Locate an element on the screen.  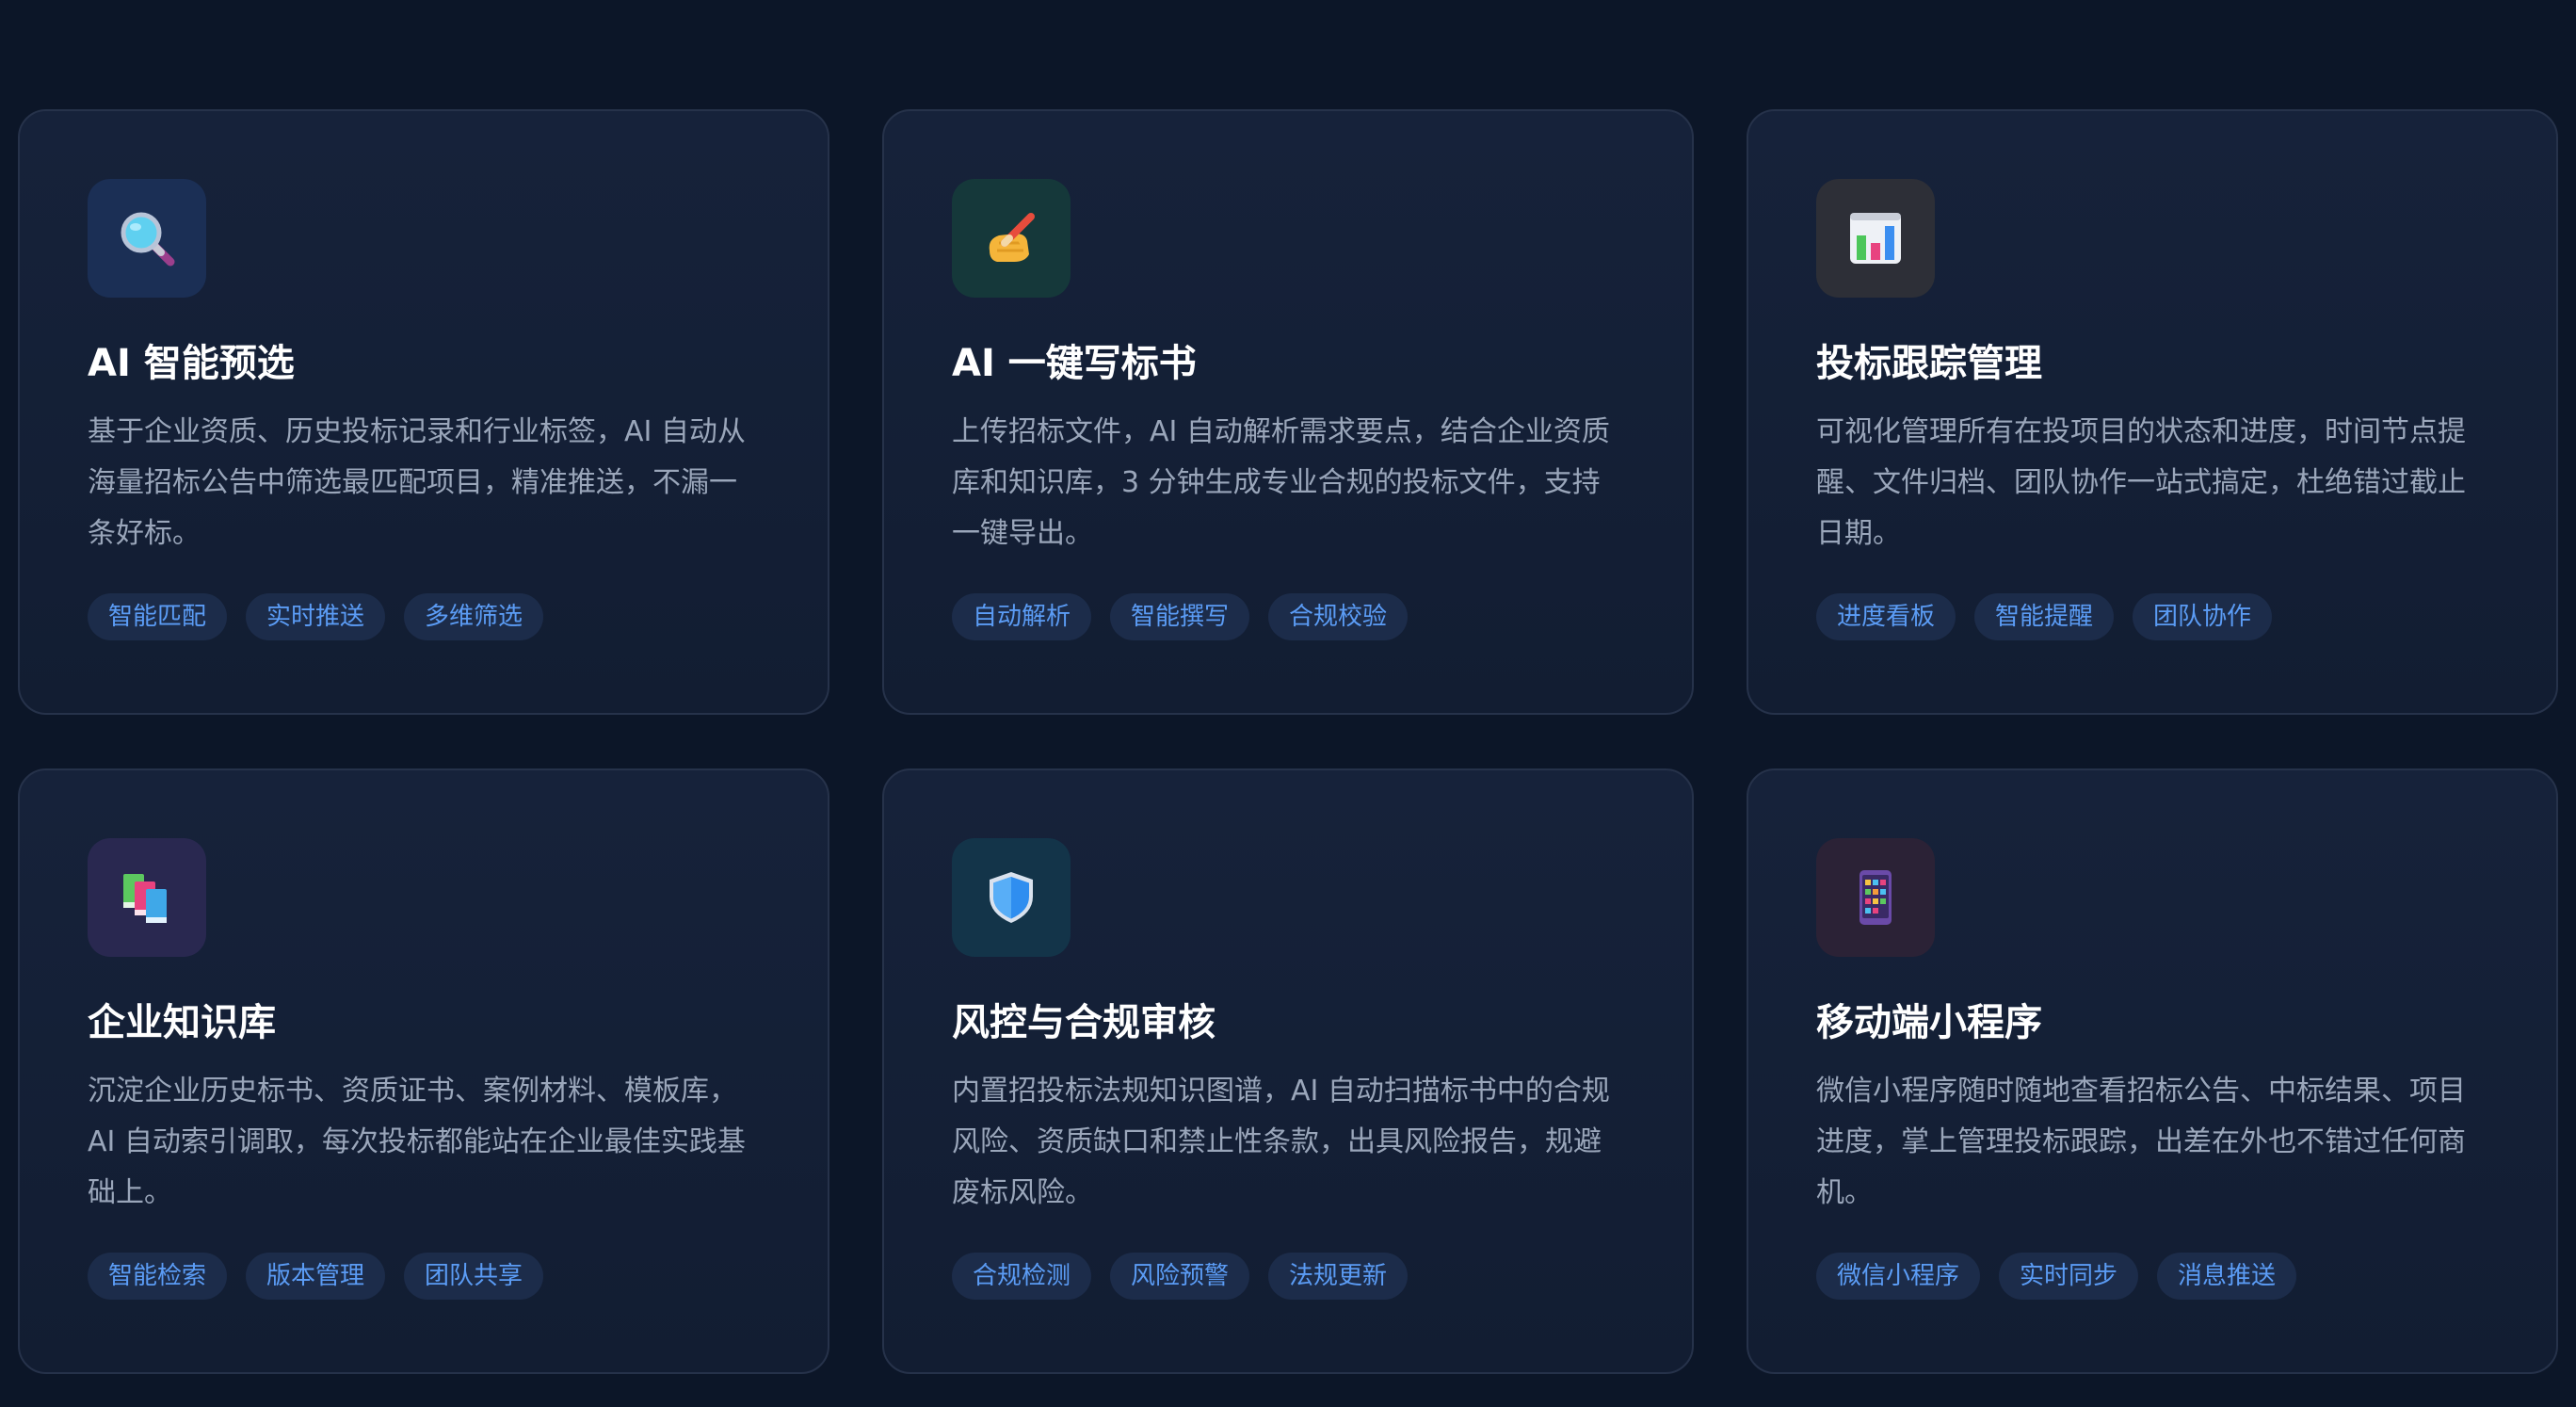
feature-tag: 合规校验 is located at coordinates (1338, 616).